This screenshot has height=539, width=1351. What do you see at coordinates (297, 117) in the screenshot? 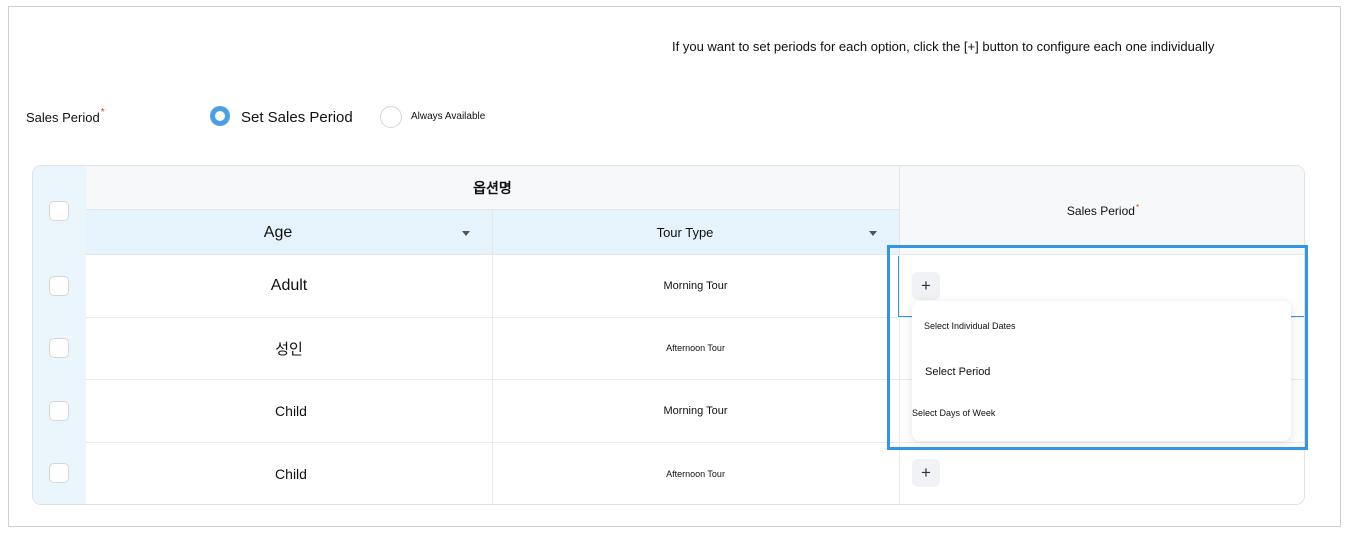
I see `radio-set-sales-period-label: Set Sales Period` at bounding box center [297, 117].